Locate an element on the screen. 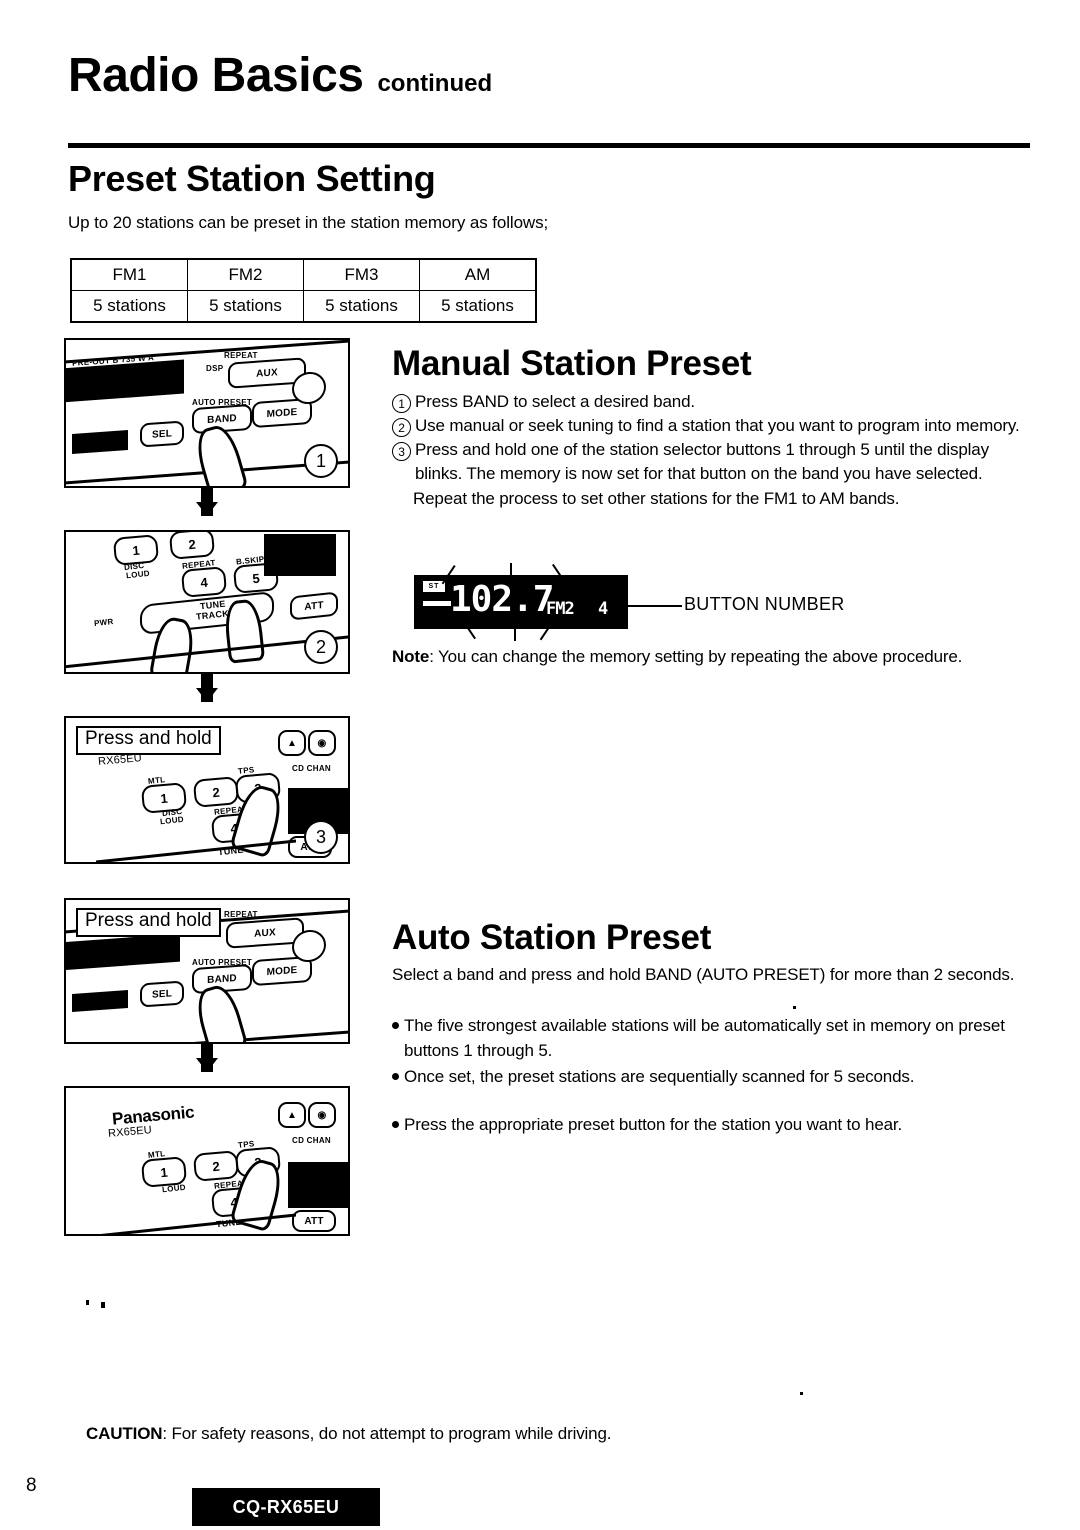  model-badge: CQ-RX65EU is located at coordinates (286, 1507).